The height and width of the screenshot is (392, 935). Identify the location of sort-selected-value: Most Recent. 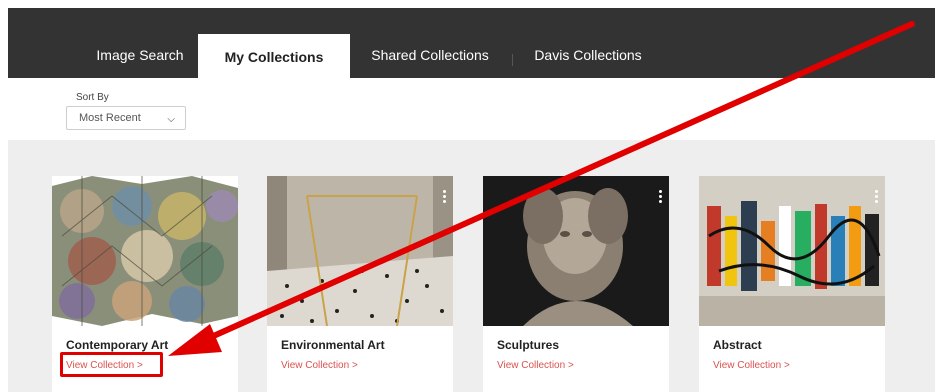
(110, 118).